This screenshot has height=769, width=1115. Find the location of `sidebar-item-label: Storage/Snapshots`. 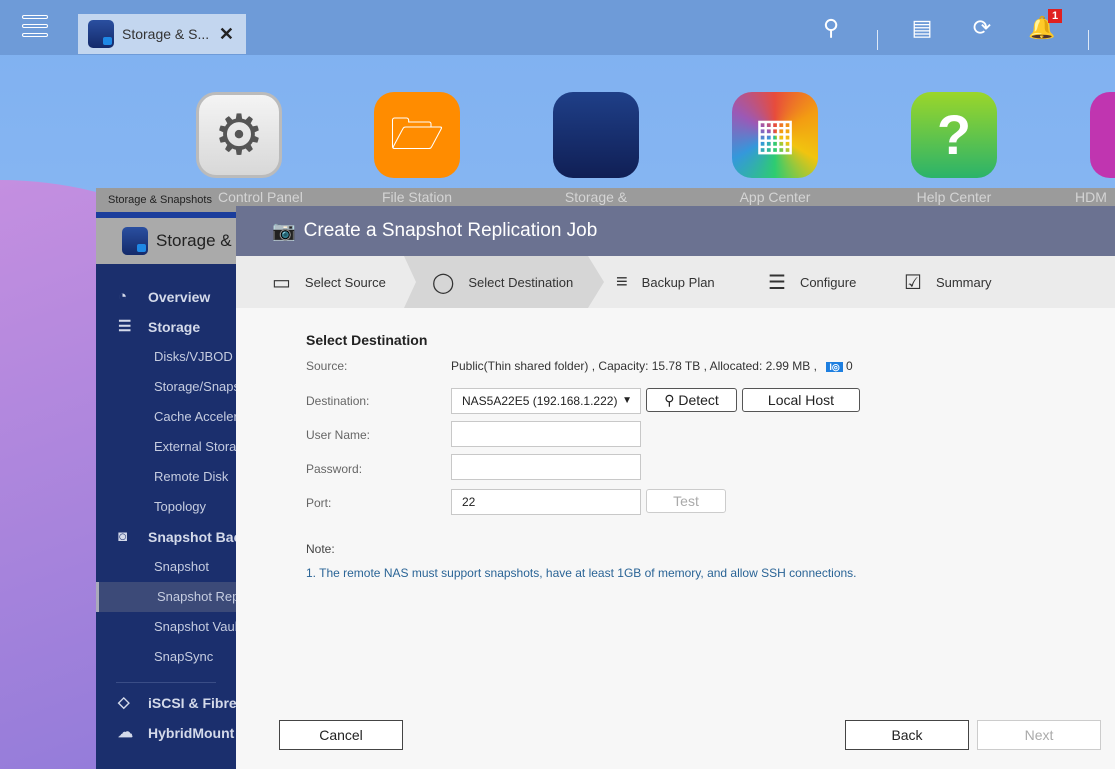

sidebar-item-label: Storage/Snapshots is located at coordinates (195, 386).